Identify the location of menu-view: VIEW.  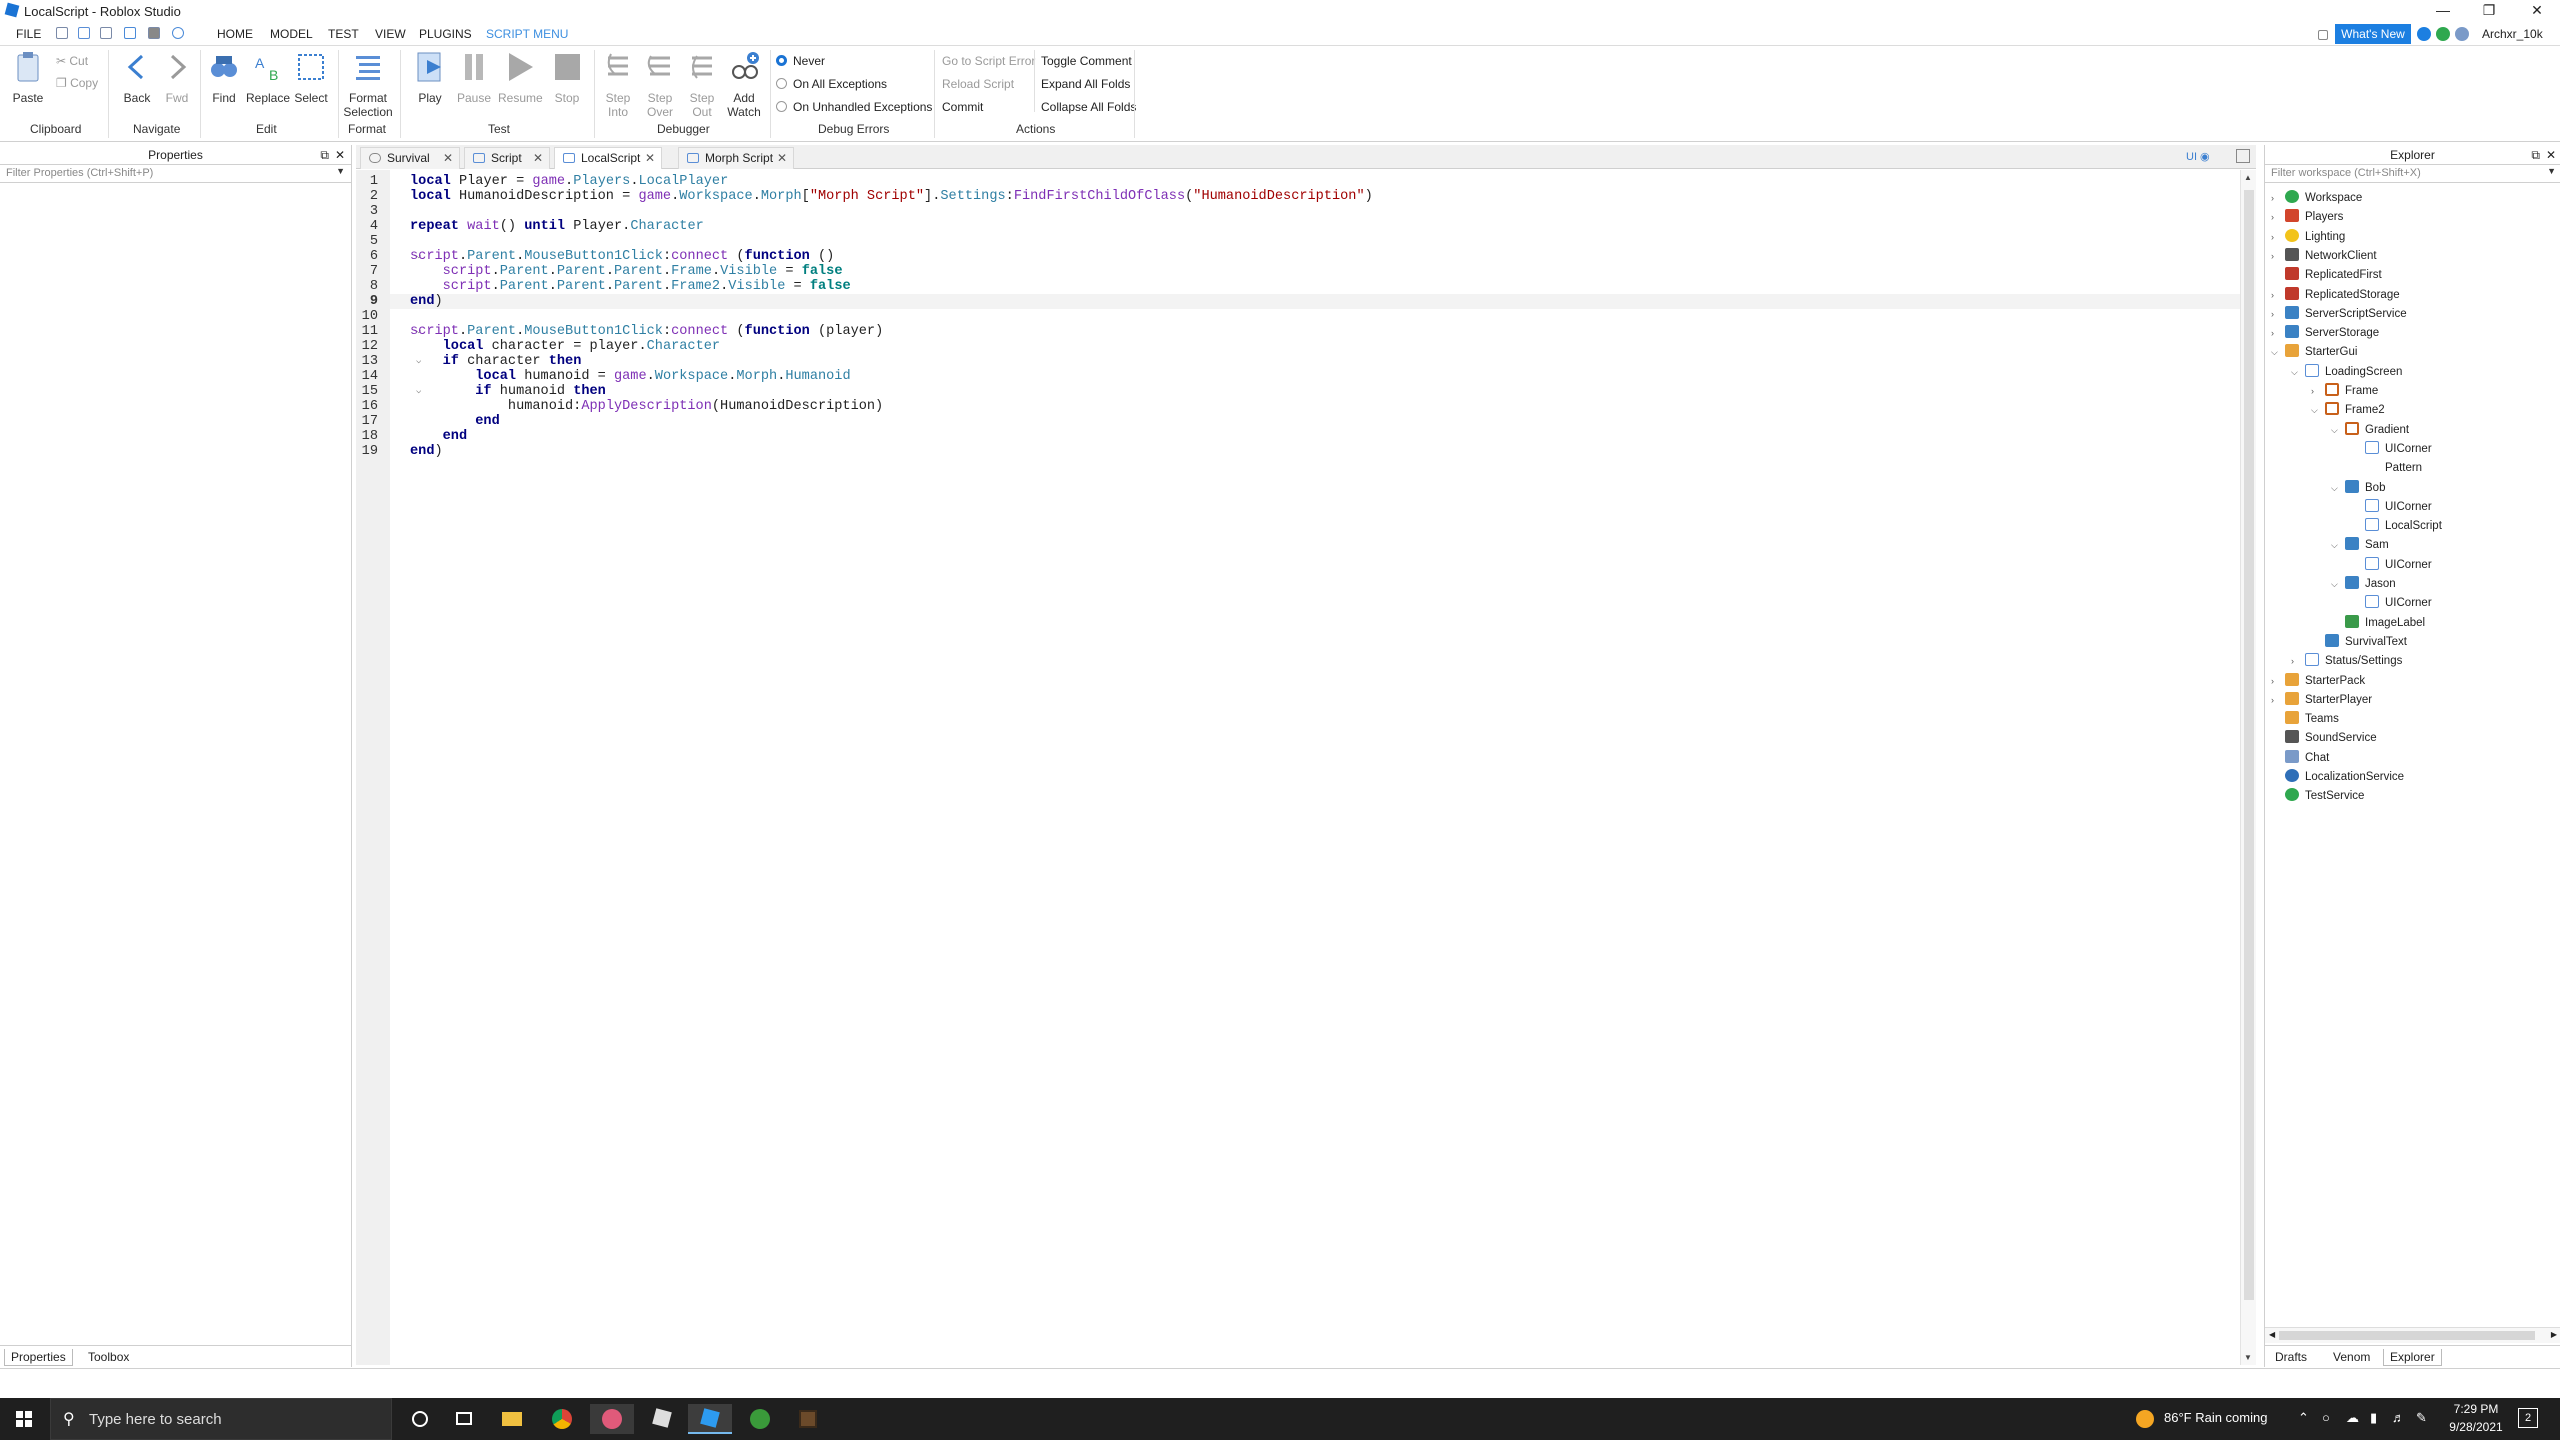
(390, 34).